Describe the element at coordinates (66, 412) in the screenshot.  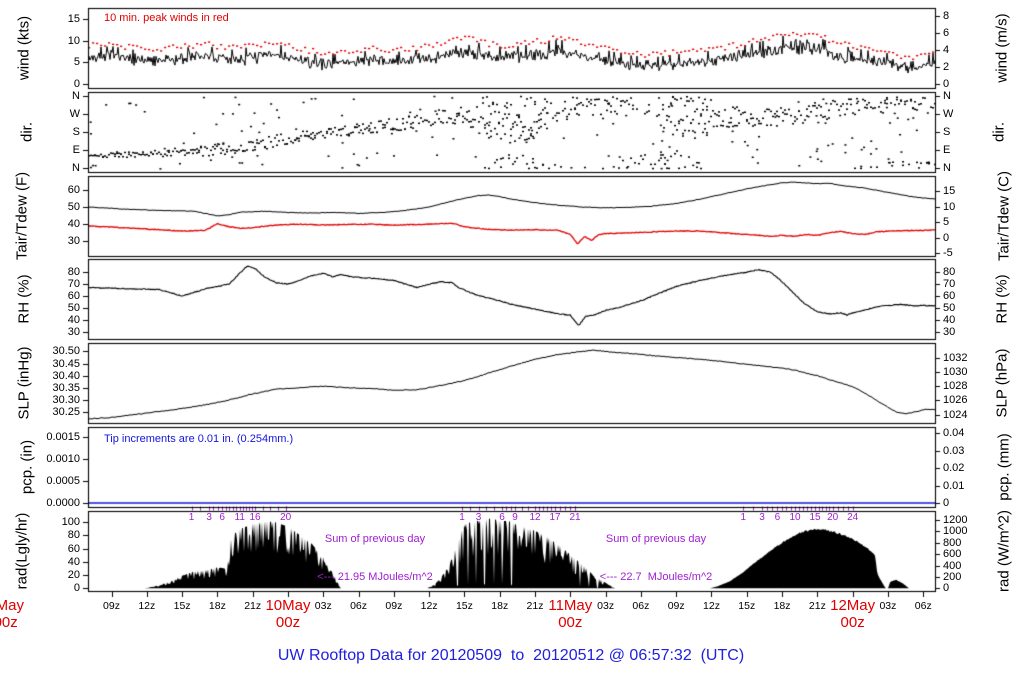
I see `left-tick-label: 30.25` at that location.